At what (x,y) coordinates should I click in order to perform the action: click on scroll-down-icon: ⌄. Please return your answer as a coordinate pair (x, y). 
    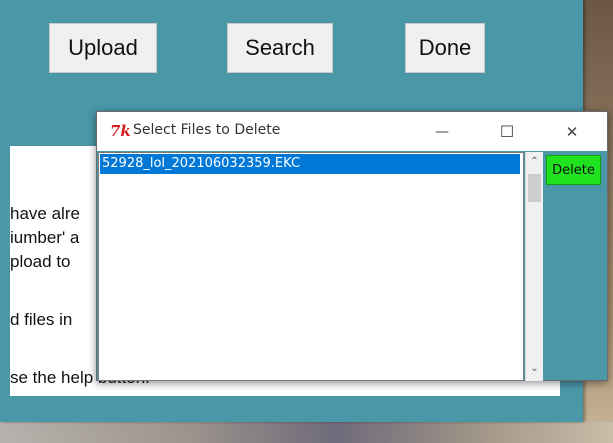
    Looking at the image, I should click on (534, 368).